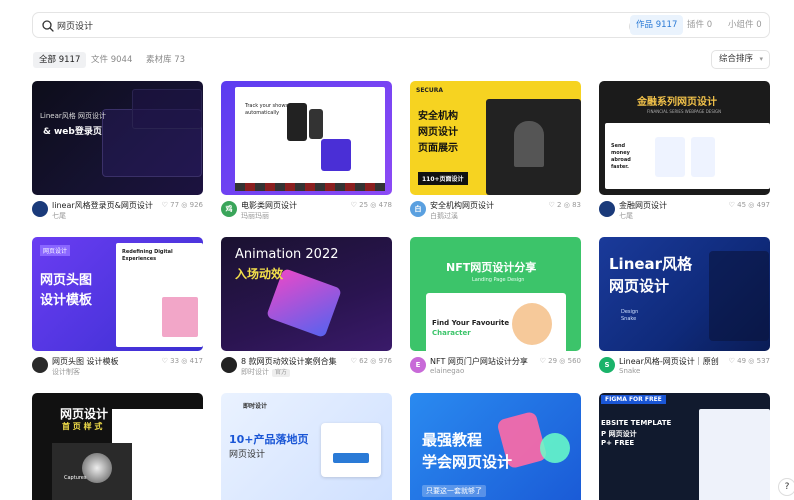 The width and height of the screenshot is (794, 500). I want to click on scope-label: 小组件, so click(741, 25).